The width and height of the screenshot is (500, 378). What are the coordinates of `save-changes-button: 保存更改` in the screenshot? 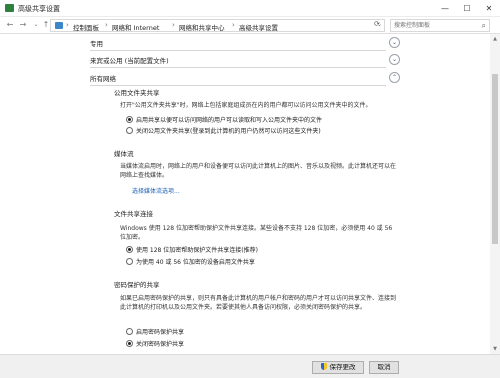 It's located at (338, 367).